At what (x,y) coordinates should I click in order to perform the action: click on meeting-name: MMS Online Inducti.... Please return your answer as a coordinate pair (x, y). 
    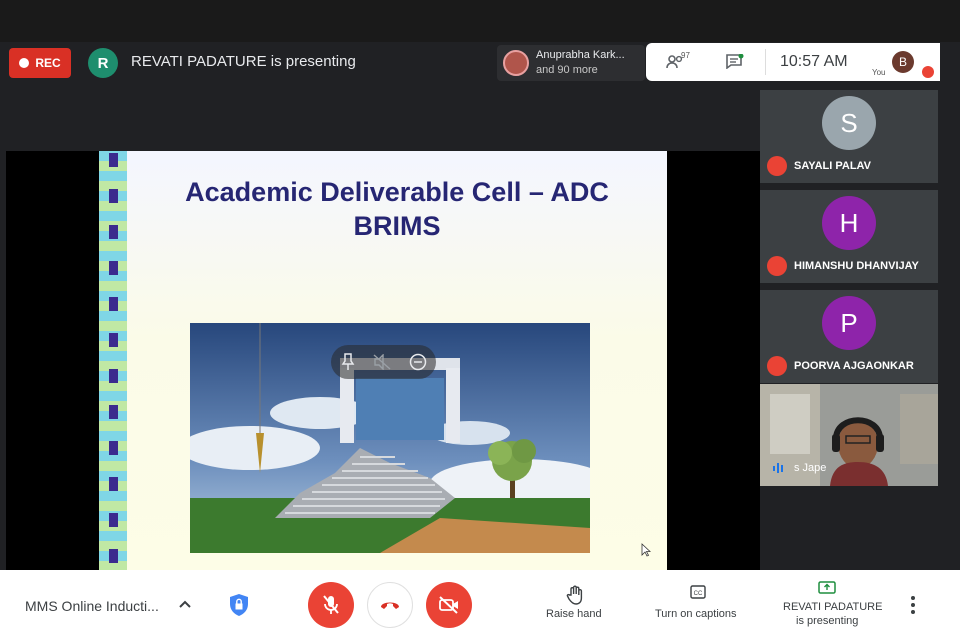
    Looking at the image, I should click on (92, 606).